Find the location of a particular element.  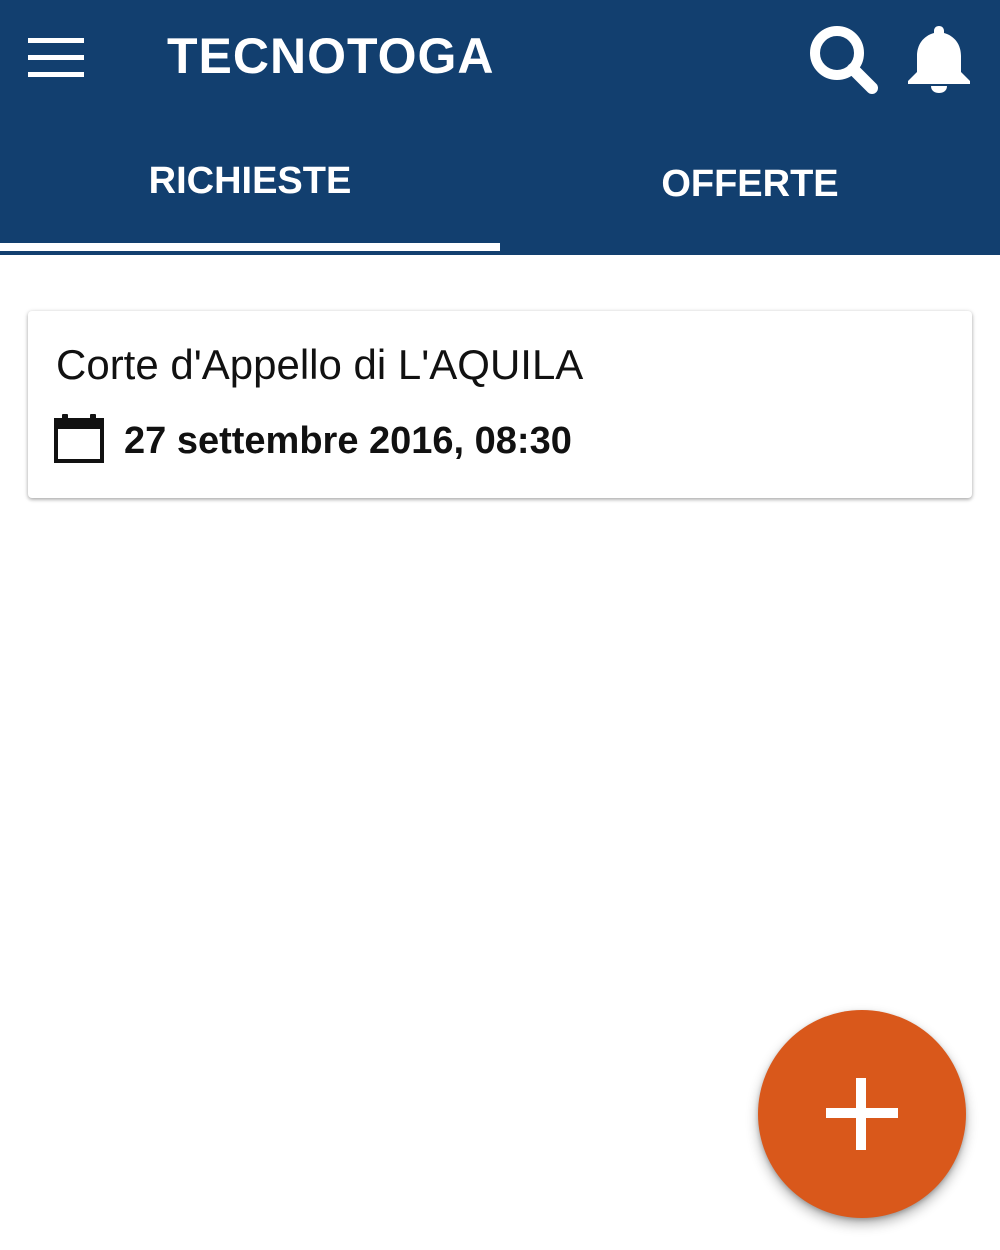

tab-offerte: OFFERTE is located at coordinates (750, 187).